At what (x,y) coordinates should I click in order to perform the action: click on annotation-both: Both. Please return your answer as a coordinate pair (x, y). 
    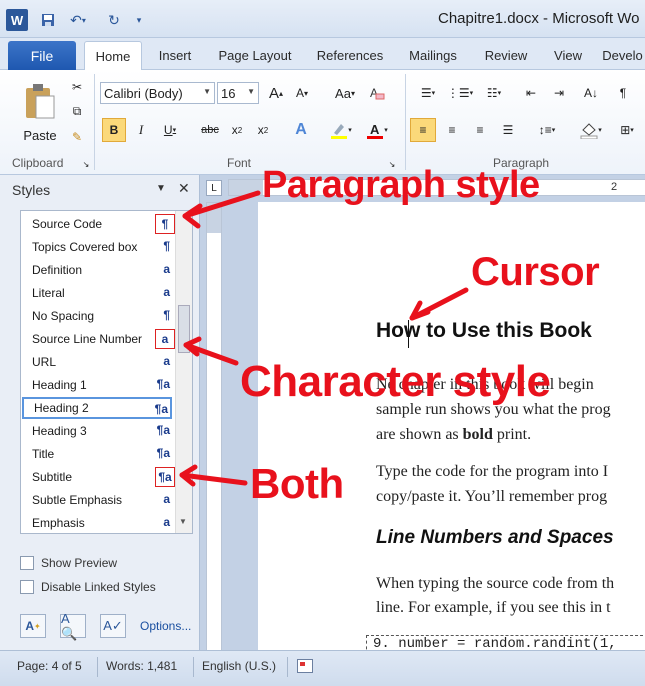
    Looking at the image, I should click on (297, 483).